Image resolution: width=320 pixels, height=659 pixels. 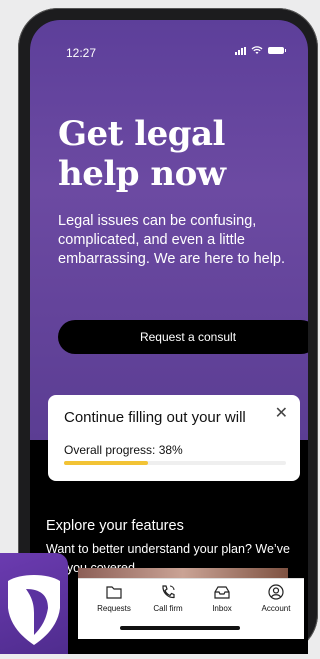 What do you see at coordinates (240, 50) in the screenshot?
I see `signal-icon` at bounding box center [240, 50].